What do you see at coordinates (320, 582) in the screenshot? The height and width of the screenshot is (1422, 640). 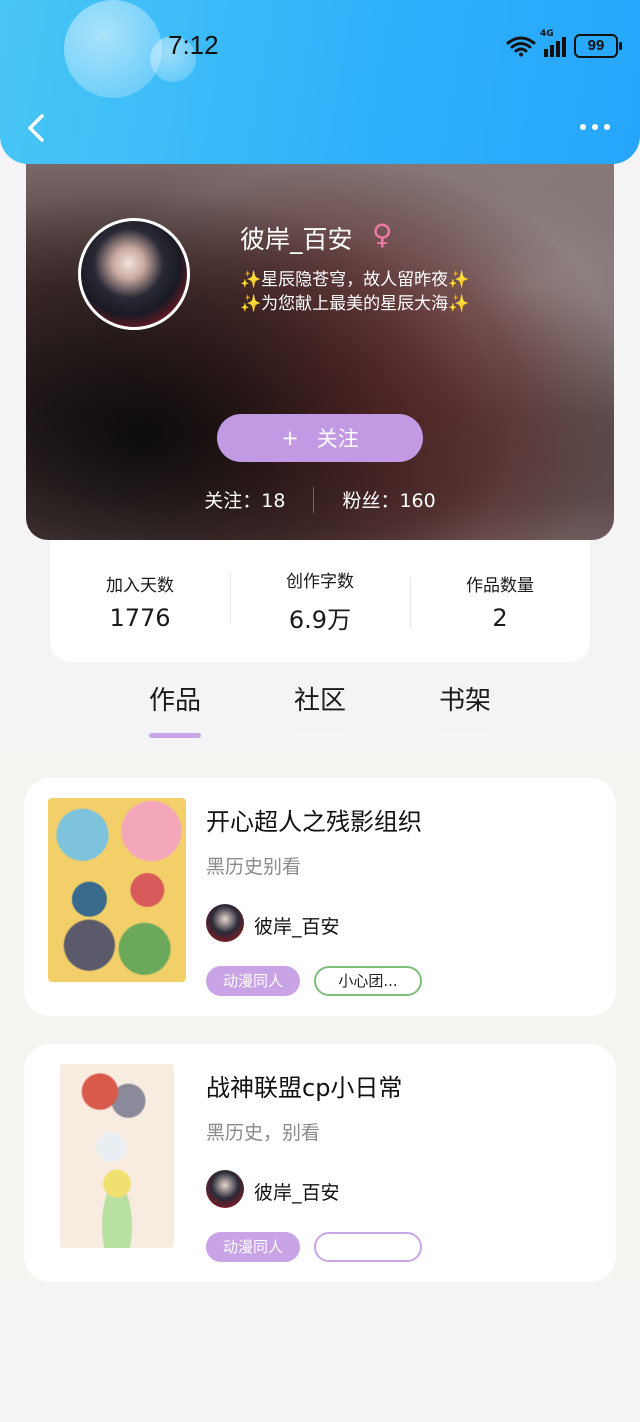 I see `stat-label: 创作字数` at bounding box center [320, 582].